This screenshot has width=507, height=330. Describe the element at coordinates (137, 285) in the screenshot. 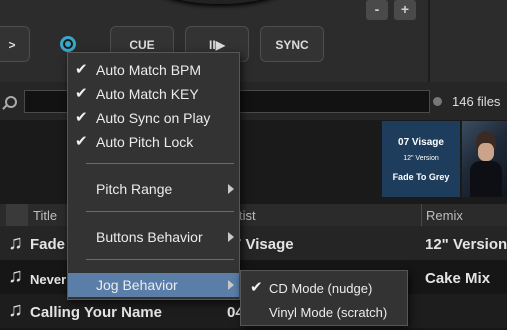

I see `menu-item-label: Jog Behavior` at that location.